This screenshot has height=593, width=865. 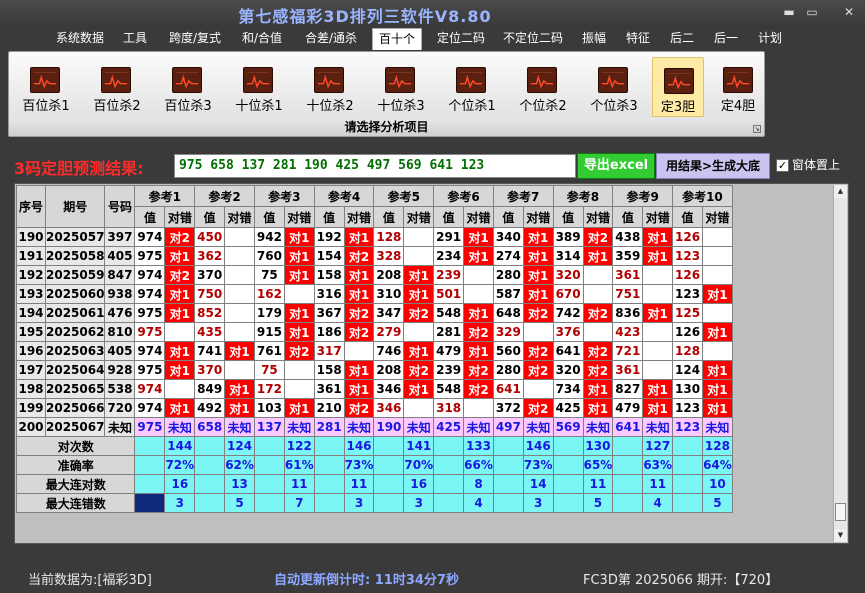 I want to click on result-field: 975 658 137 281 190 425 497 569 641 123, so click(x=375, y=166).